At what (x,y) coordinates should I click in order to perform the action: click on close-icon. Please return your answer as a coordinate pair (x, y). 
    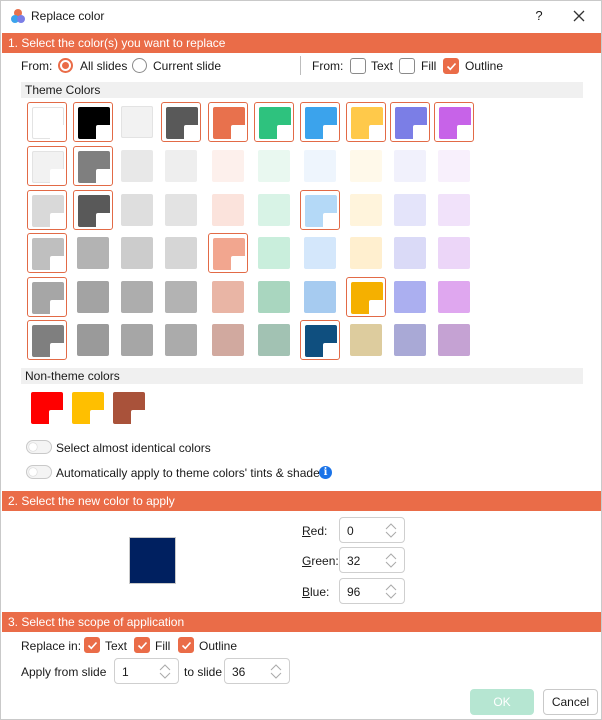
    Looking at the image, I should click on (579, 16).